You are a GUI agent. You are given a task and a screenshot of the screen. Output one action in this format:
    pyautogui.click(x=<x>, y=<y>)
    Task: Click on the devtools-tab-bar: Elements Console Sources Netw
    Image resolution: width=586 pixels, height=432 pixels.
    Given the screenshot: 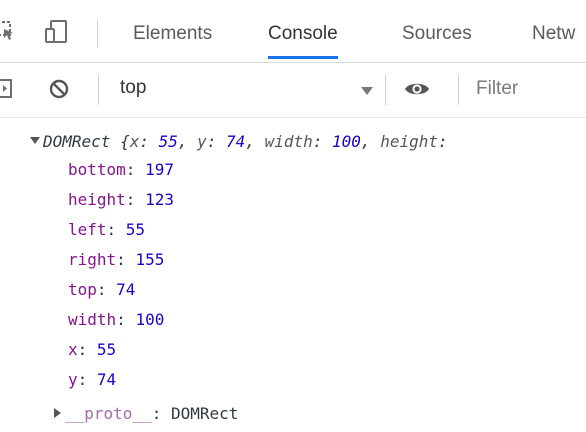 What is the action you would take?
    pyautogui.click(x=293, y=31)
    